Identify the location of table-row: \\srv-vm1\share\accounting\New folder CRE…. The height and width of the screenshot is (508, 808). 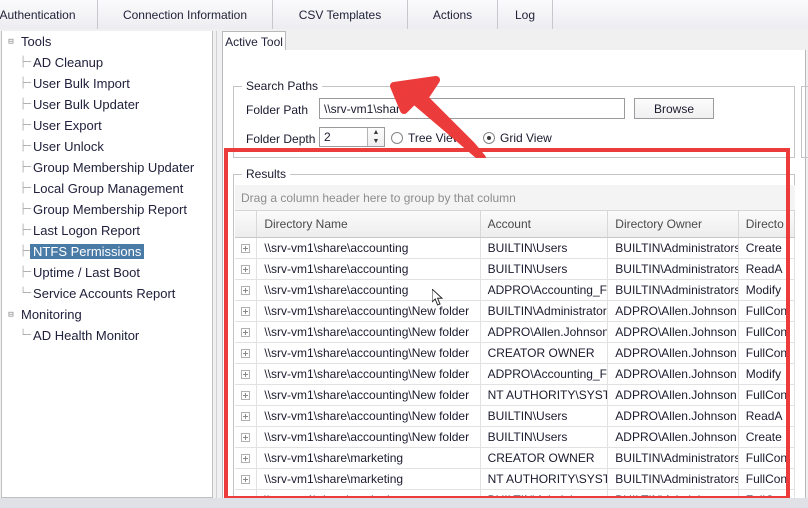
(515, 353).